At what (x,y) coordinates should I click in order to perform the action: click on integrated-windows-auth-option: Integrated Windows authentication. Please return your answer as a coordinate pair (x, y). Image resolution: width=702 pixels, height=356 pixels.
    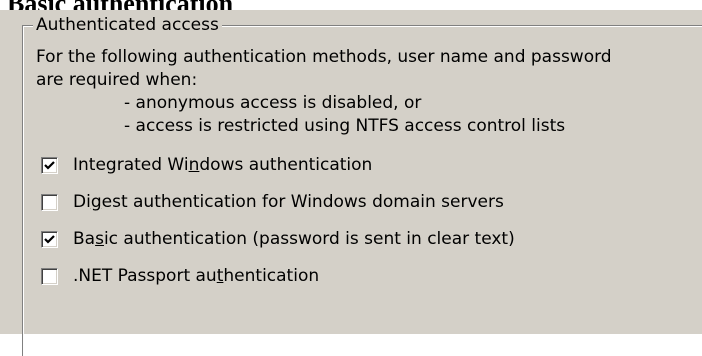
    Looking at the image, I should click on (206, 165).